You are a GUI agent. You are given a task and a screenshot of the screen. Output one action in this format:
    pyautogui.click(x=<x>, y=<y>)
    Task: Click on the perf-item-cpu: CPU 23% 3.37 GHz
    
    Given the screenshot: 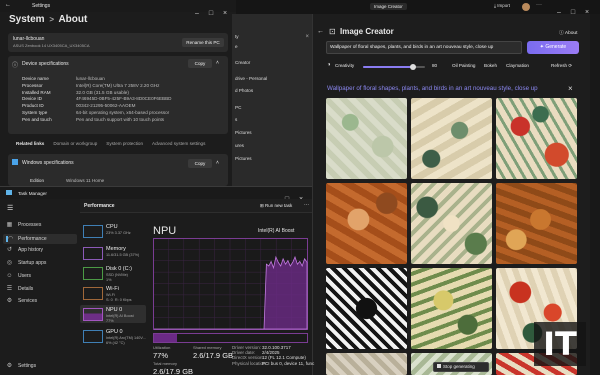 What is the action you would take?
    pyautogui.click(x=113, y=231)
    